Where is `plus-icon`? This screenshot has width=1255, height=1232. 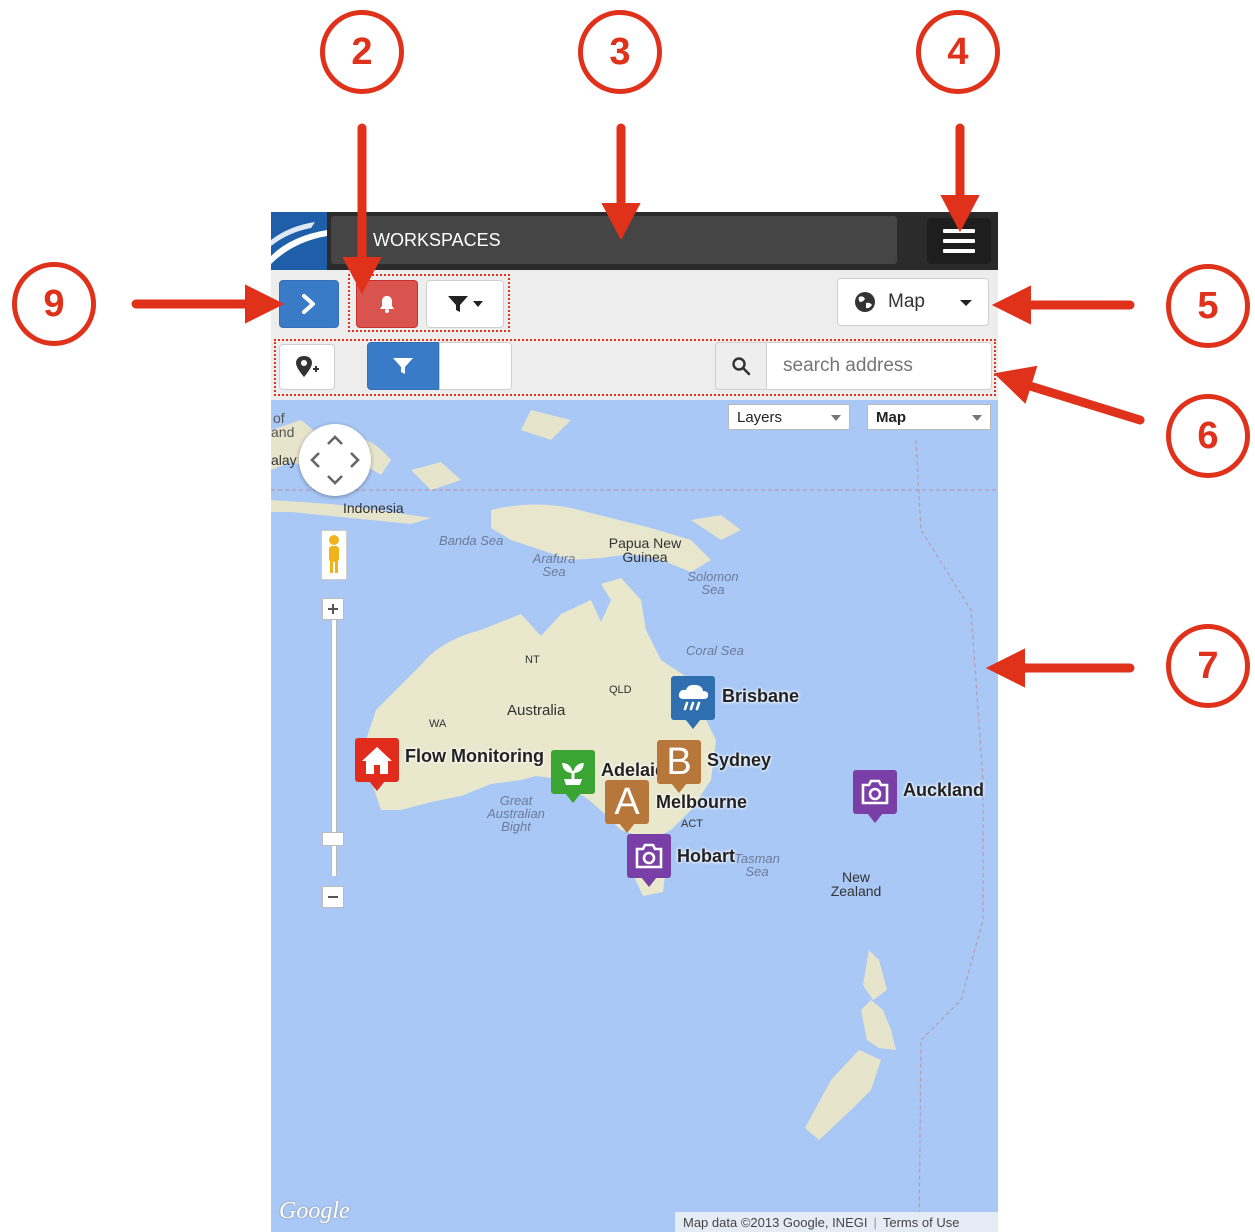 plus-icon is located at coordinates (333, 609).